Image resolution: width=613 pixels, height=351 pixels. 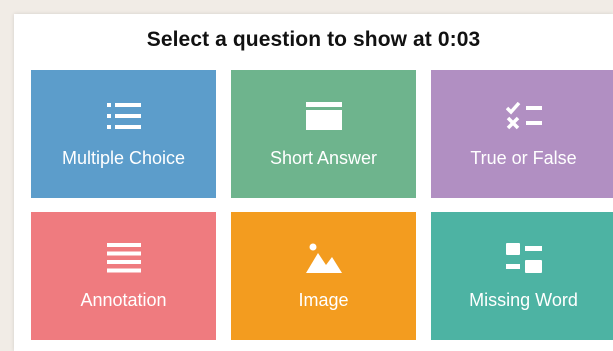 What do you see at coordinates (323, 158) in the screenshot?
I see `tile-label: Short Answer` at bounding box center [323, 158].